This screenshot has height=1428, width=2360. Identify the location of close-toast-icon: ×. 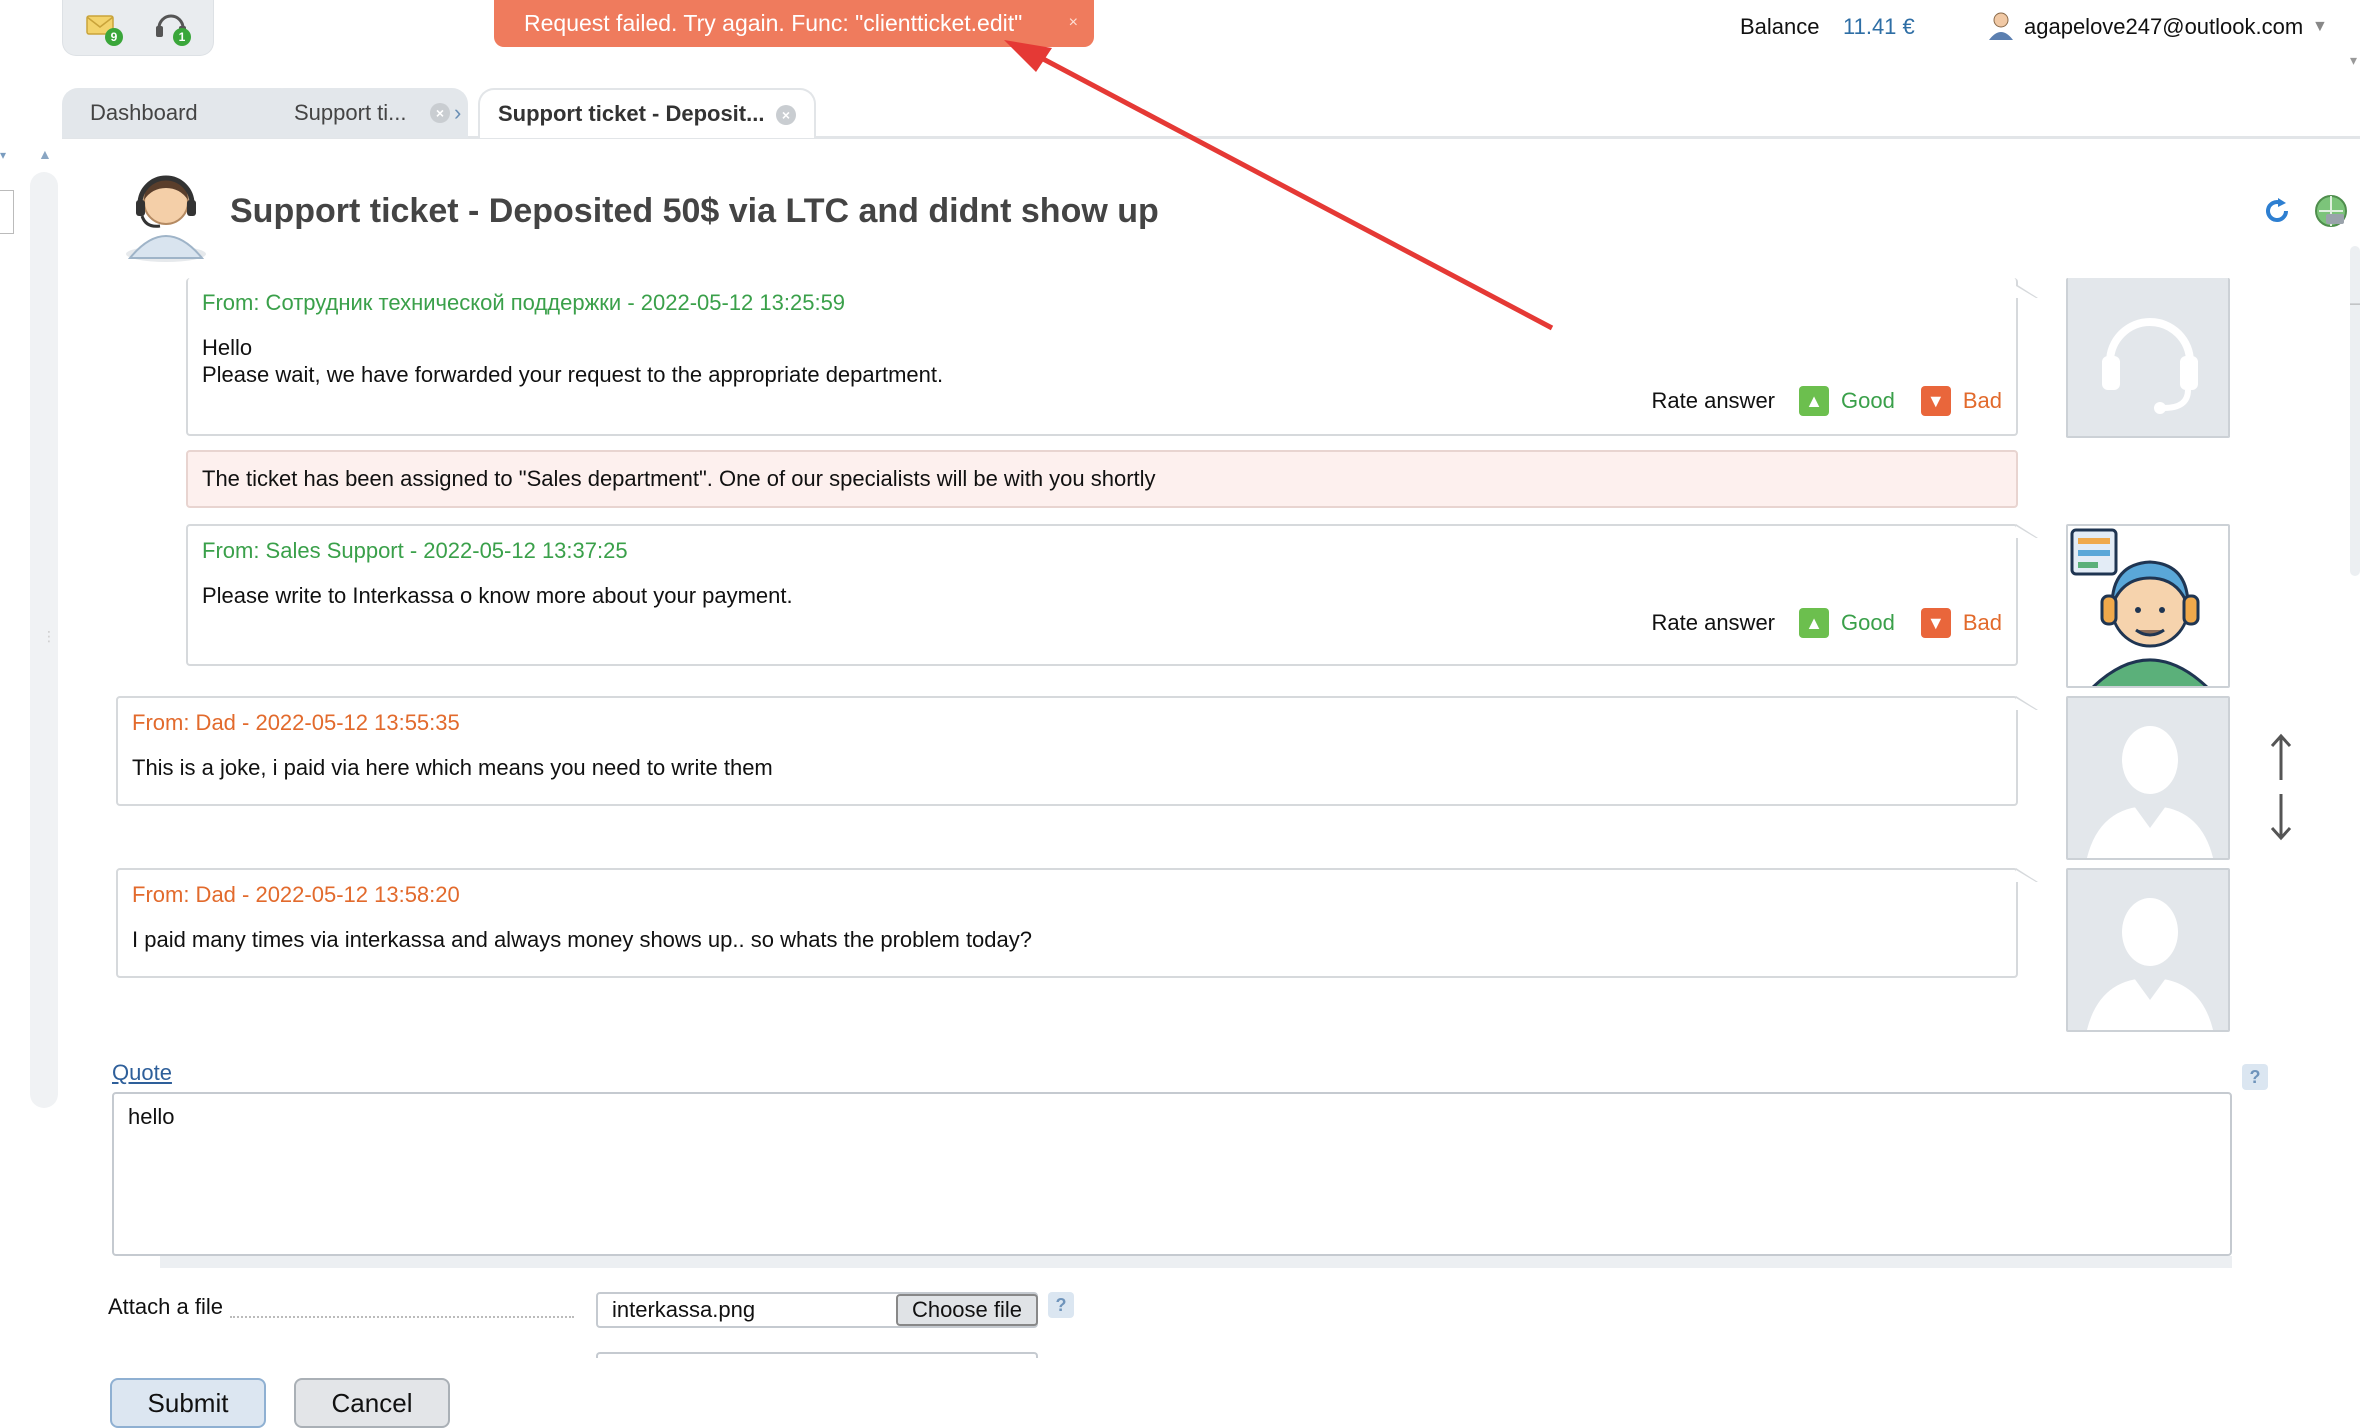
(1073, 23).